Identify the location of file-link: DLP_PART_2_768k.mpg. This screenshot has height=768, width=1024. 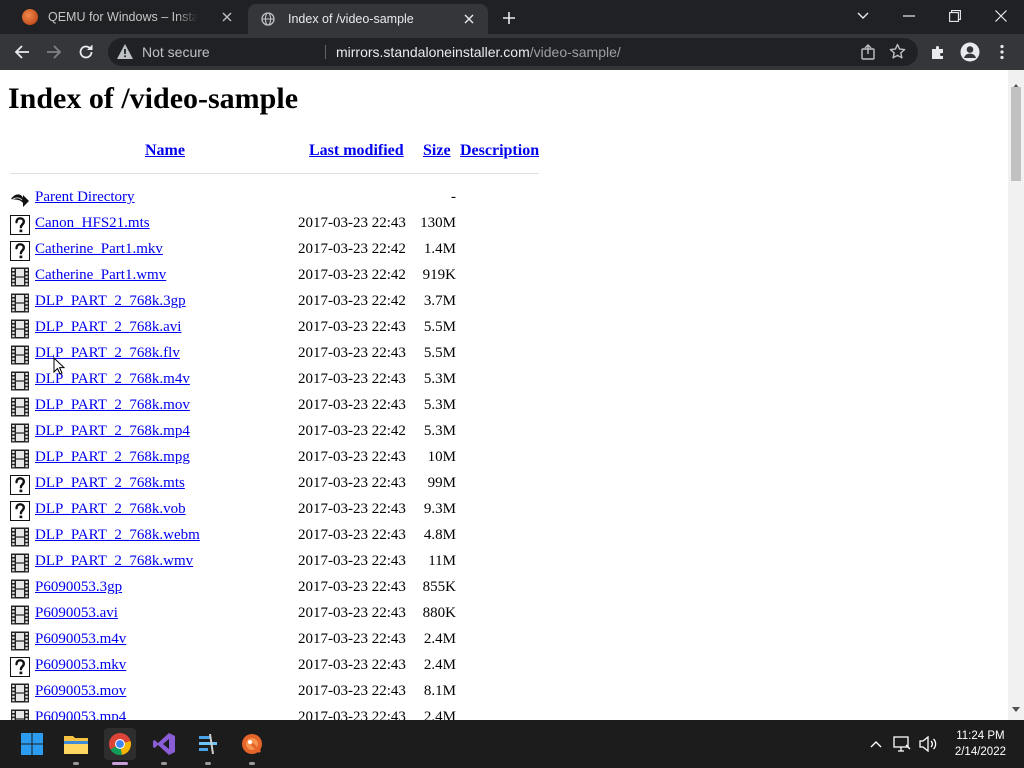
(112, 457).